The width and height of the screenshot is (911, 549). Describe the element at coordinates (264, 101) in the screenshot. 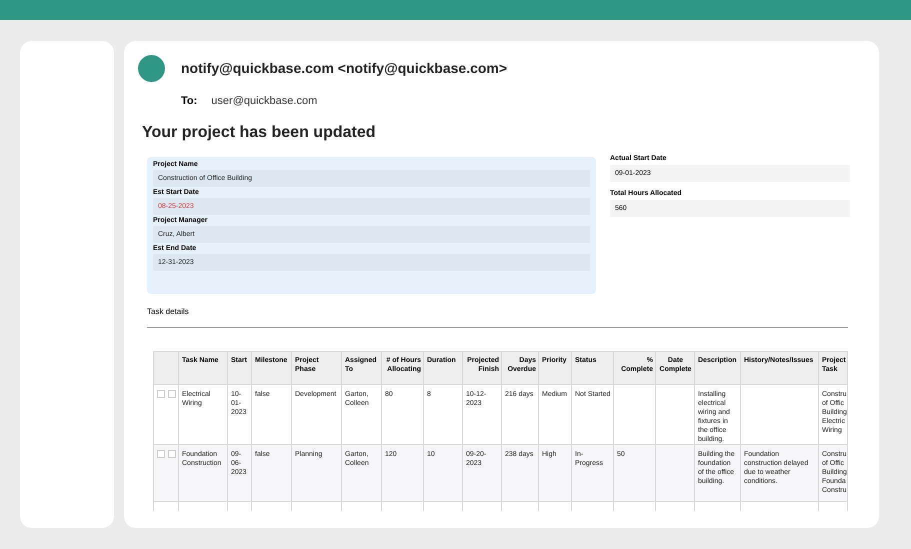

I see `recipient-address: user@quickbase.com` at that location.